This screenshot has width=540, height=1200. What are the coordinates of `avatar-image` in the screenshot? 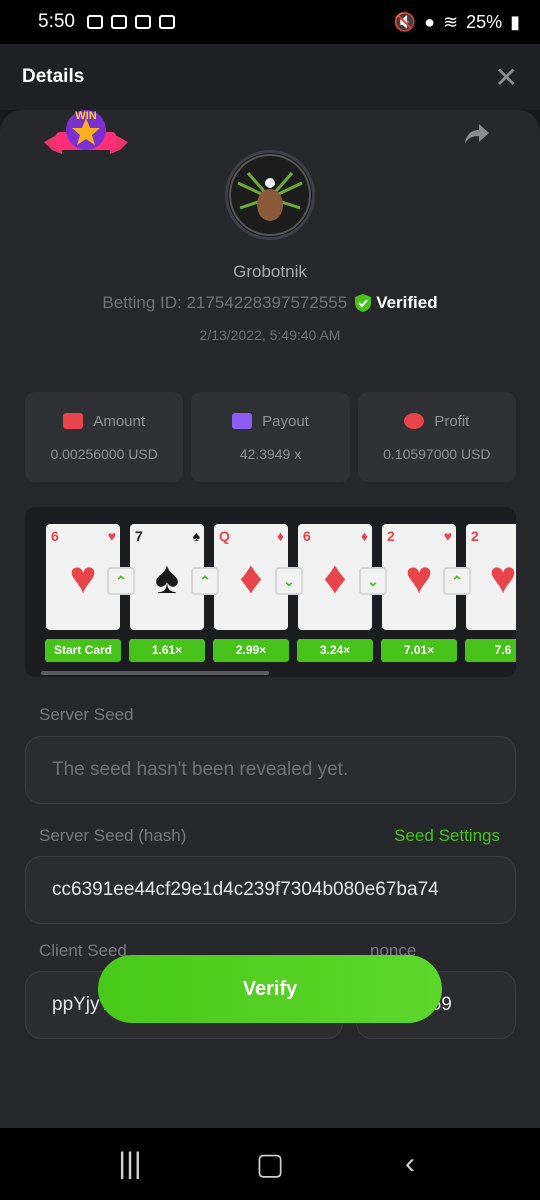 It's located at (270, 195).